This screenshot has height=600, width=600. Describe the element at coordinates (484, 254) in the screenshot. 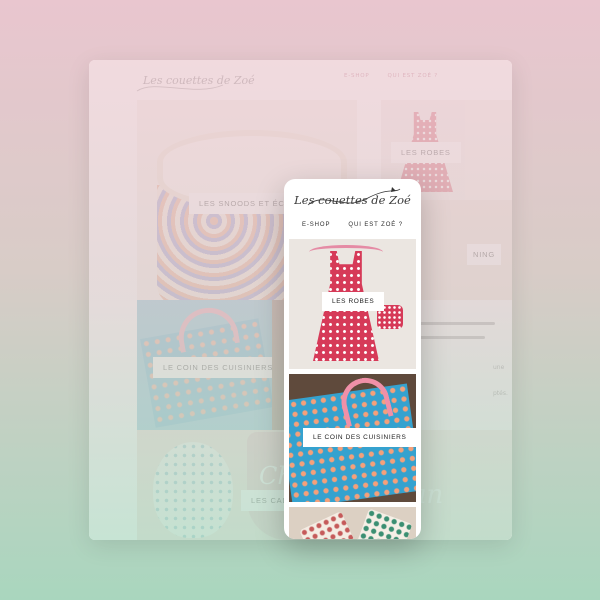

I see `tile-right-partial-label: NING` at that location.